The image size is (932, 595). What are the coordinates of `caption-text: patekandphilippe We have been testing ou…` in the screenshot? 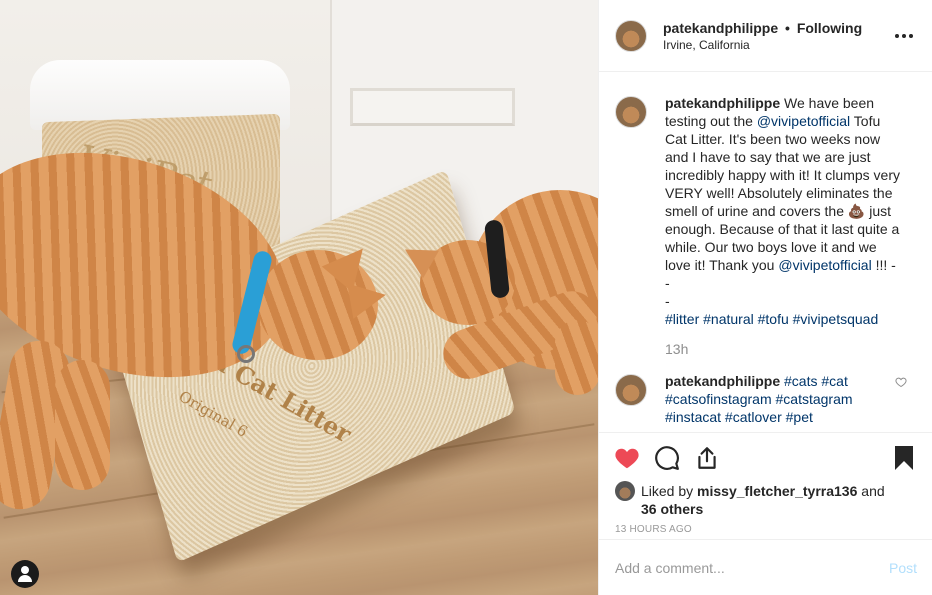 It's located at (785, 226).